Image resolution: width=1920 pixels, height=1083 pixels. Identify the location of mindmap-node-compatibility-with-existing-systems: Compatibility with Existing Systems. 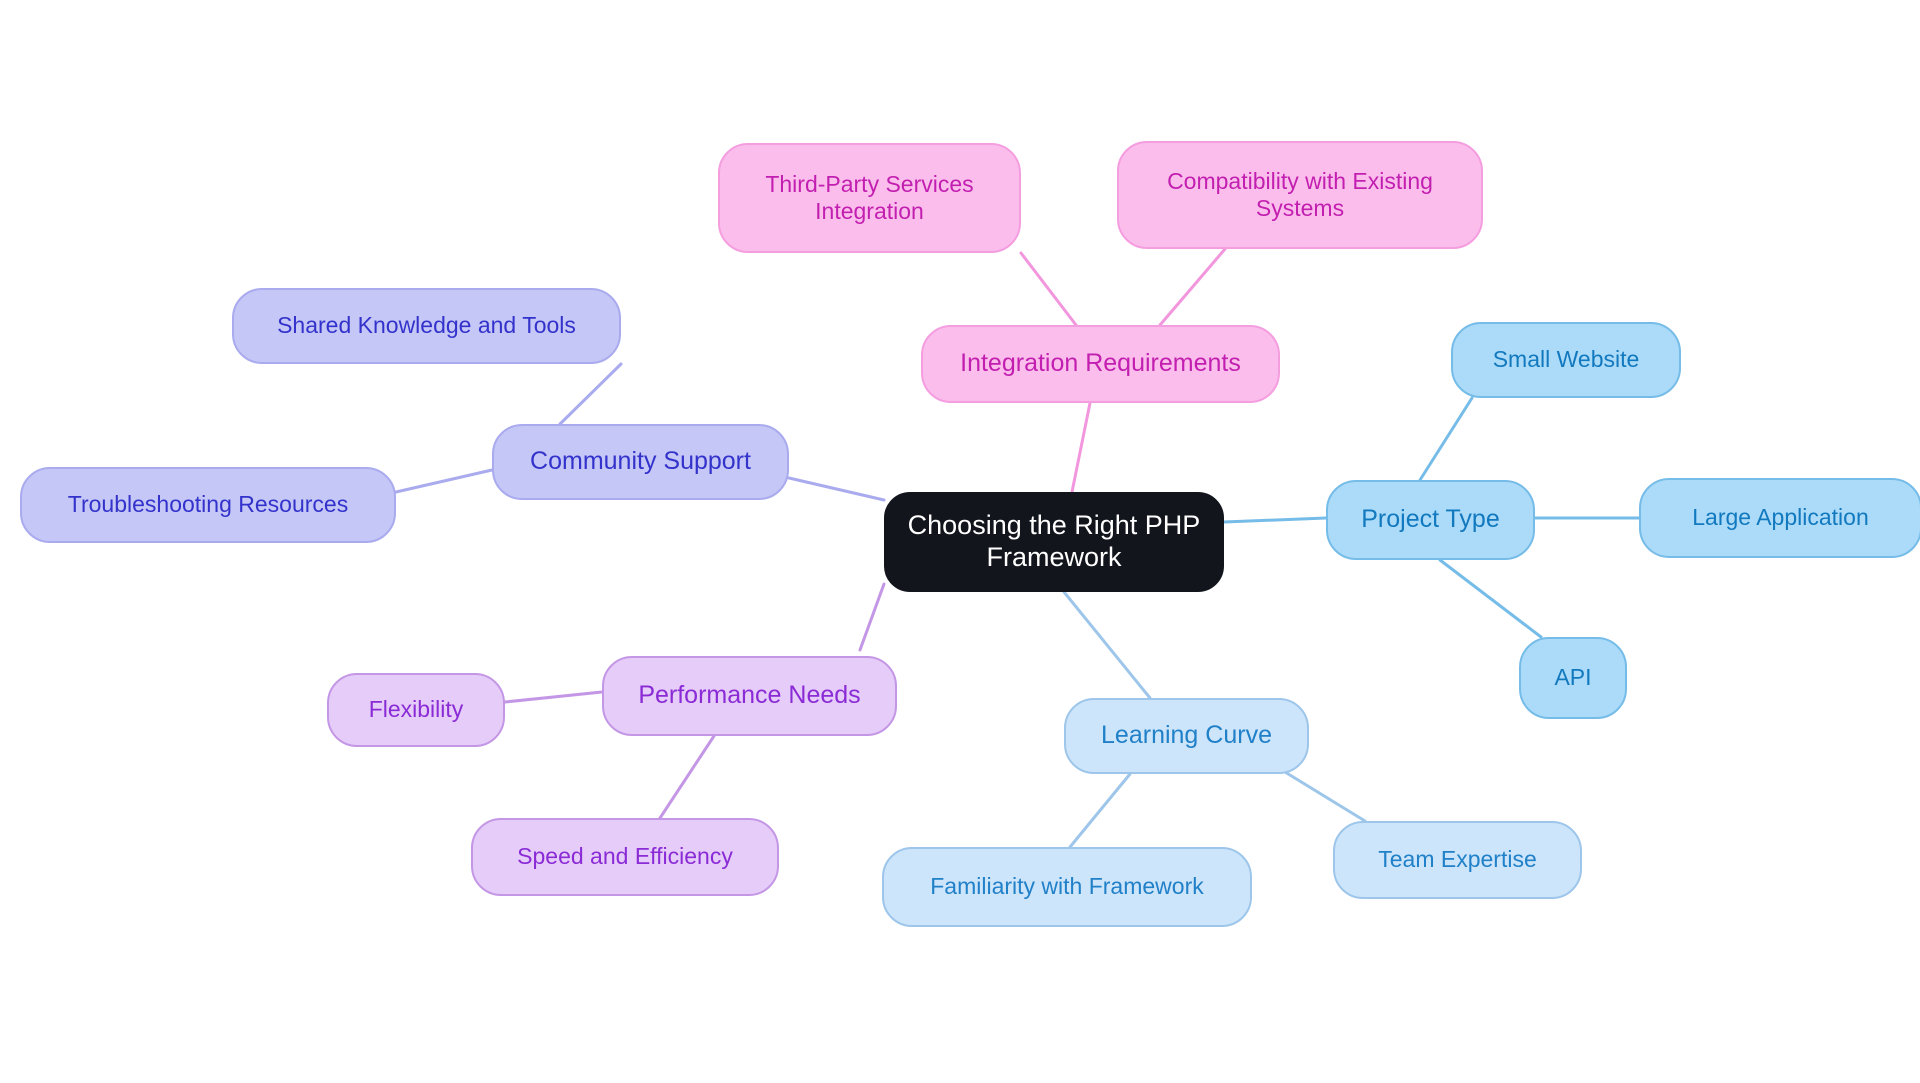
(1300, 195).